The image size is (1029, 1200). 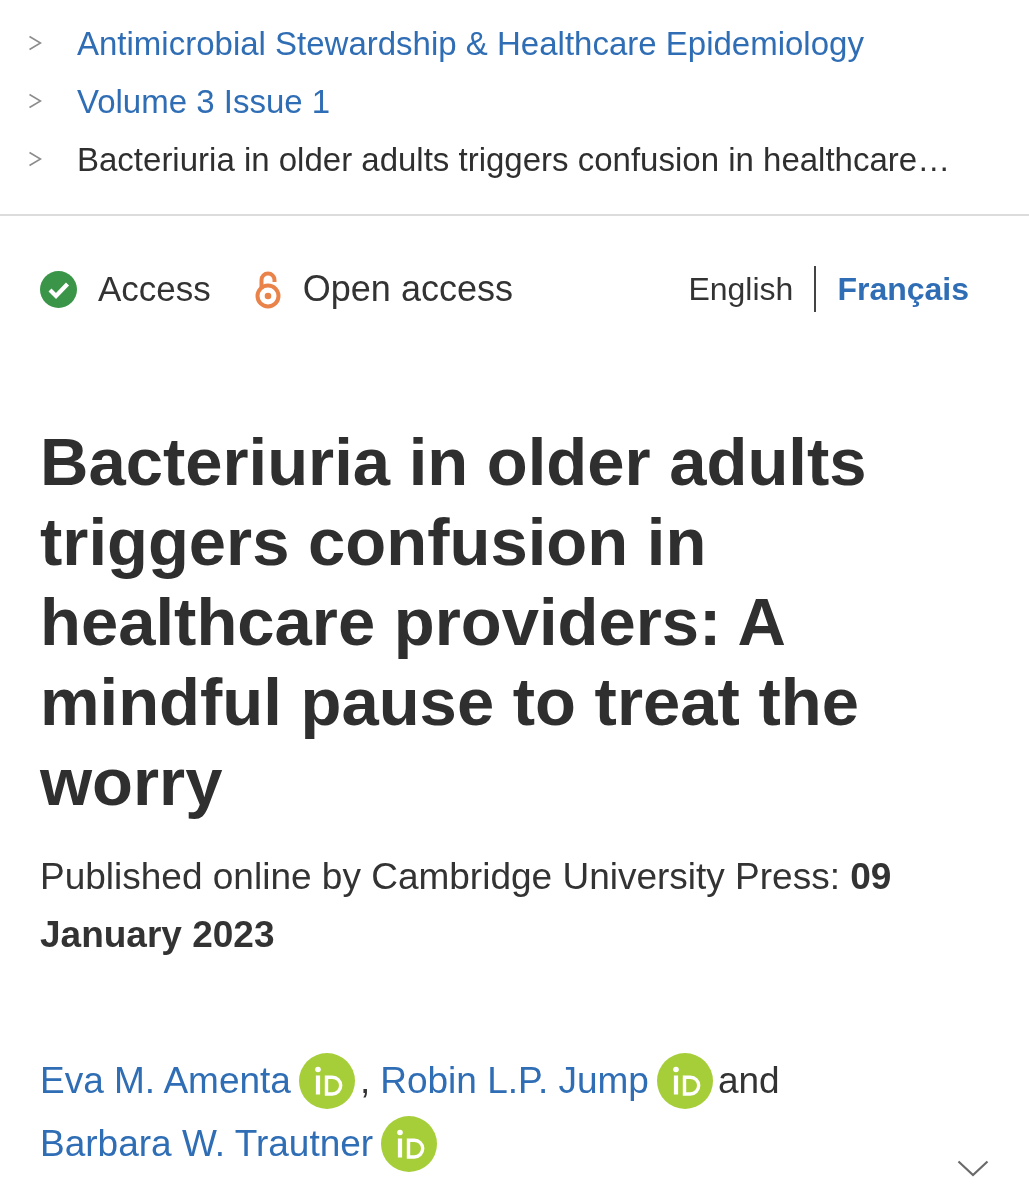 What do you see at coordinates (748, 1080) in the screenshot?
I see `author-separator: and` at bounding box center [748, 1080].